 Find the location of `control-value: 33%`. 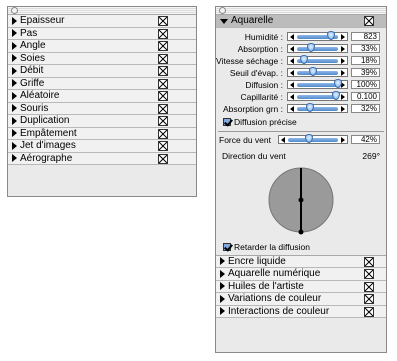

control-value: 33% is located at coordinates (365, 48).